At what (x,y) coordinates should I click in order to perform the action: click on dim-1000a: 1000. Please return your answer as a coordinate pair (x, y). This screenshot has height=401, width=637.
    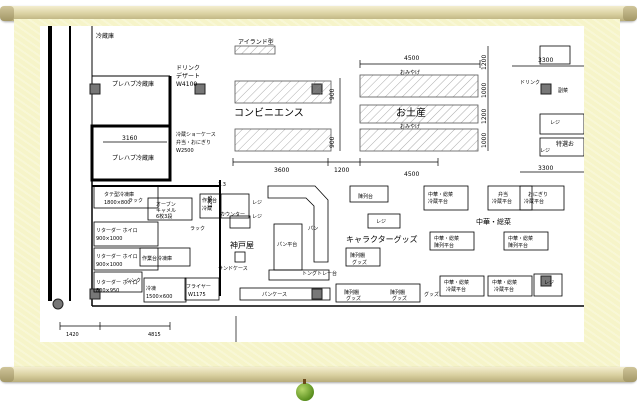
    Looking at the image, I should click on (484, 90).